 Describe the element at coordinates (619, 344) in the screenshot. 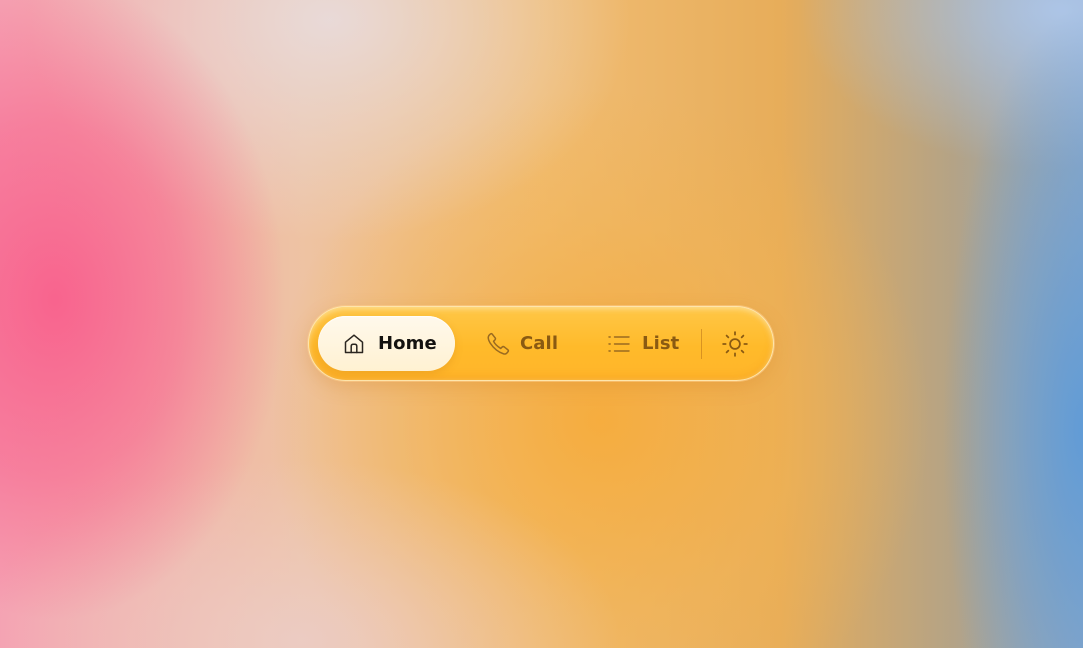

I see `list-icon` at that location.